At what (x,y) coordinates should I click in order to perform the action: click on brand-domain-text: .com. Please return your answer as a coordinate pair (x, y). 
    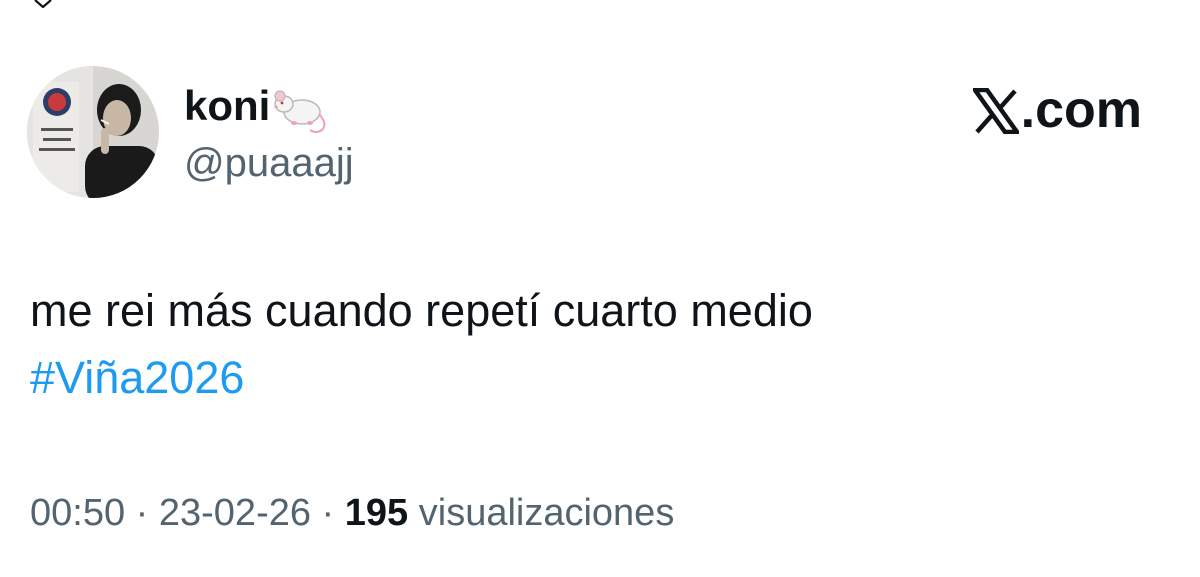
    Looking at the image, I should click on (1081, 110).